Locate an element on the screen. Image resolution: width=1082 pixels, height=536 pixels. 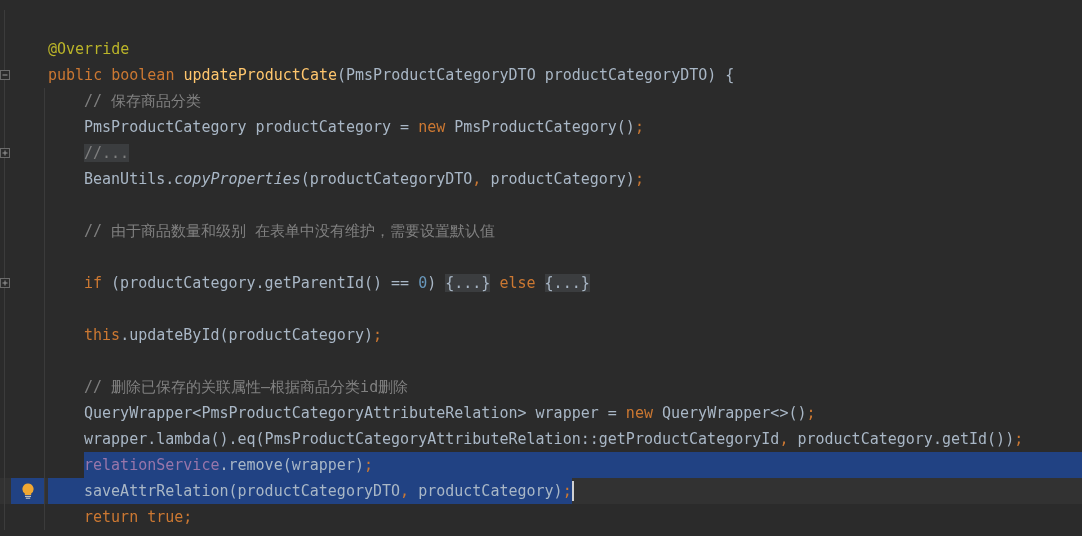
fold-minus-icon is located at coordinates (5, 75).